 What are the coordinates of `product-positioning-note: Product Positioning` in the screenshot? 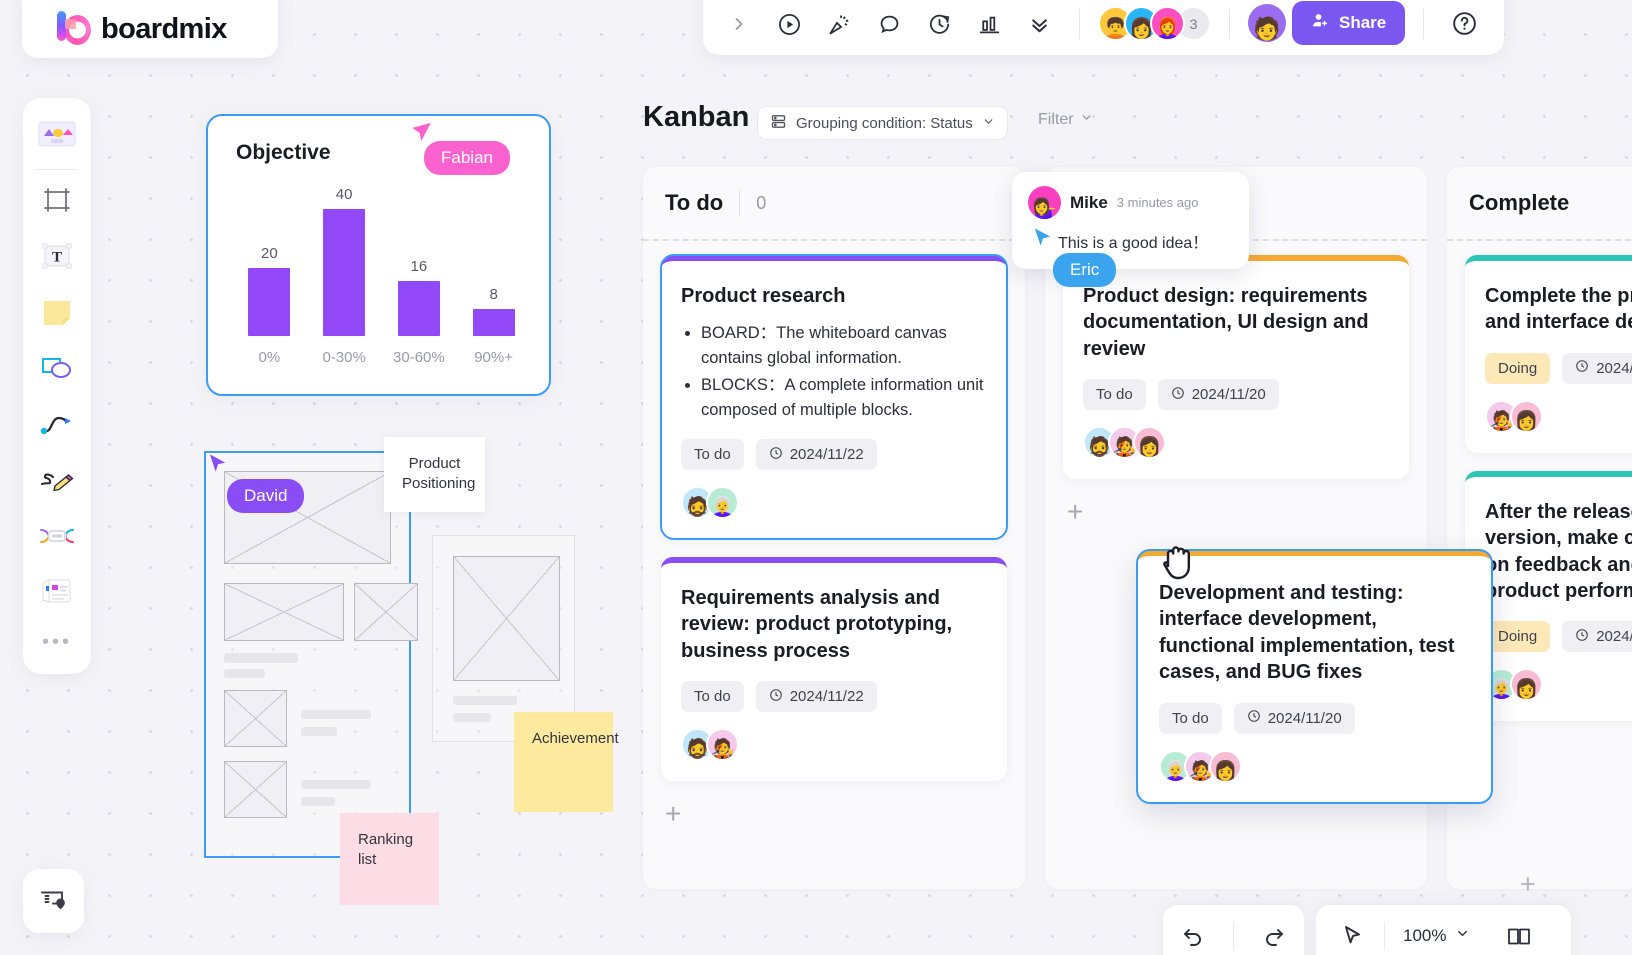 It's located at (434, 474).